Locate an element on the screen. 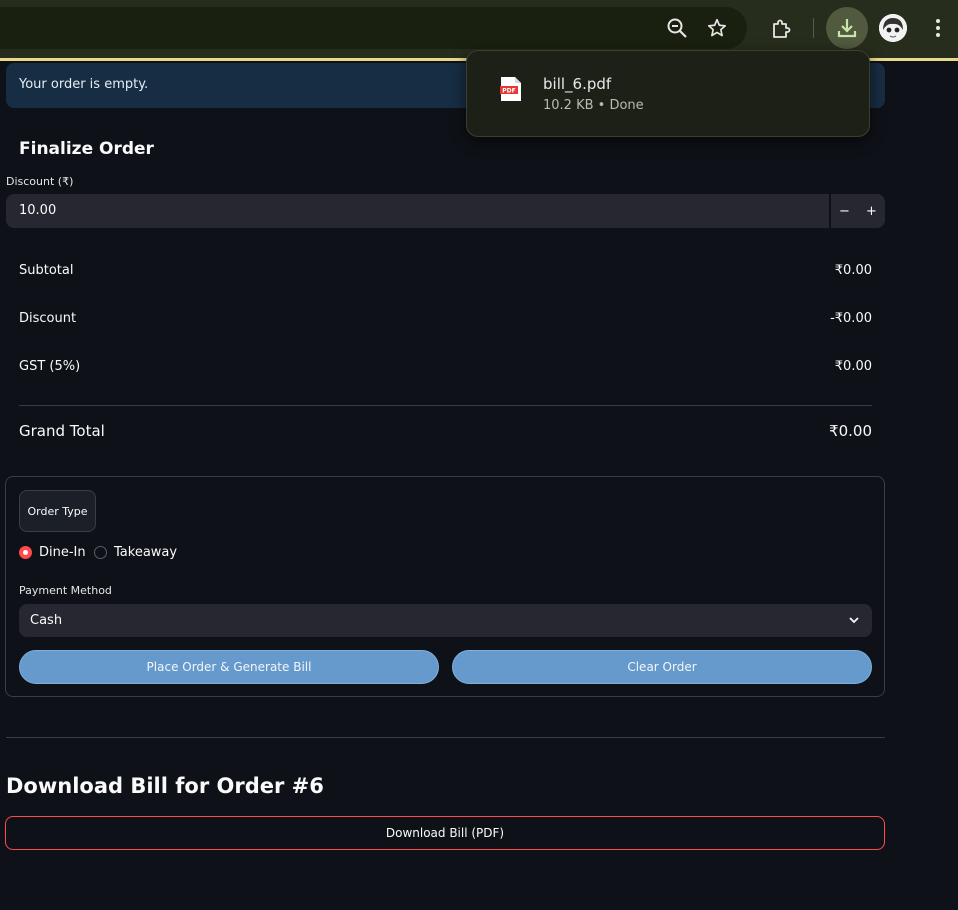  grand-total-label: Grand Total is located at coordinates (62, 431).